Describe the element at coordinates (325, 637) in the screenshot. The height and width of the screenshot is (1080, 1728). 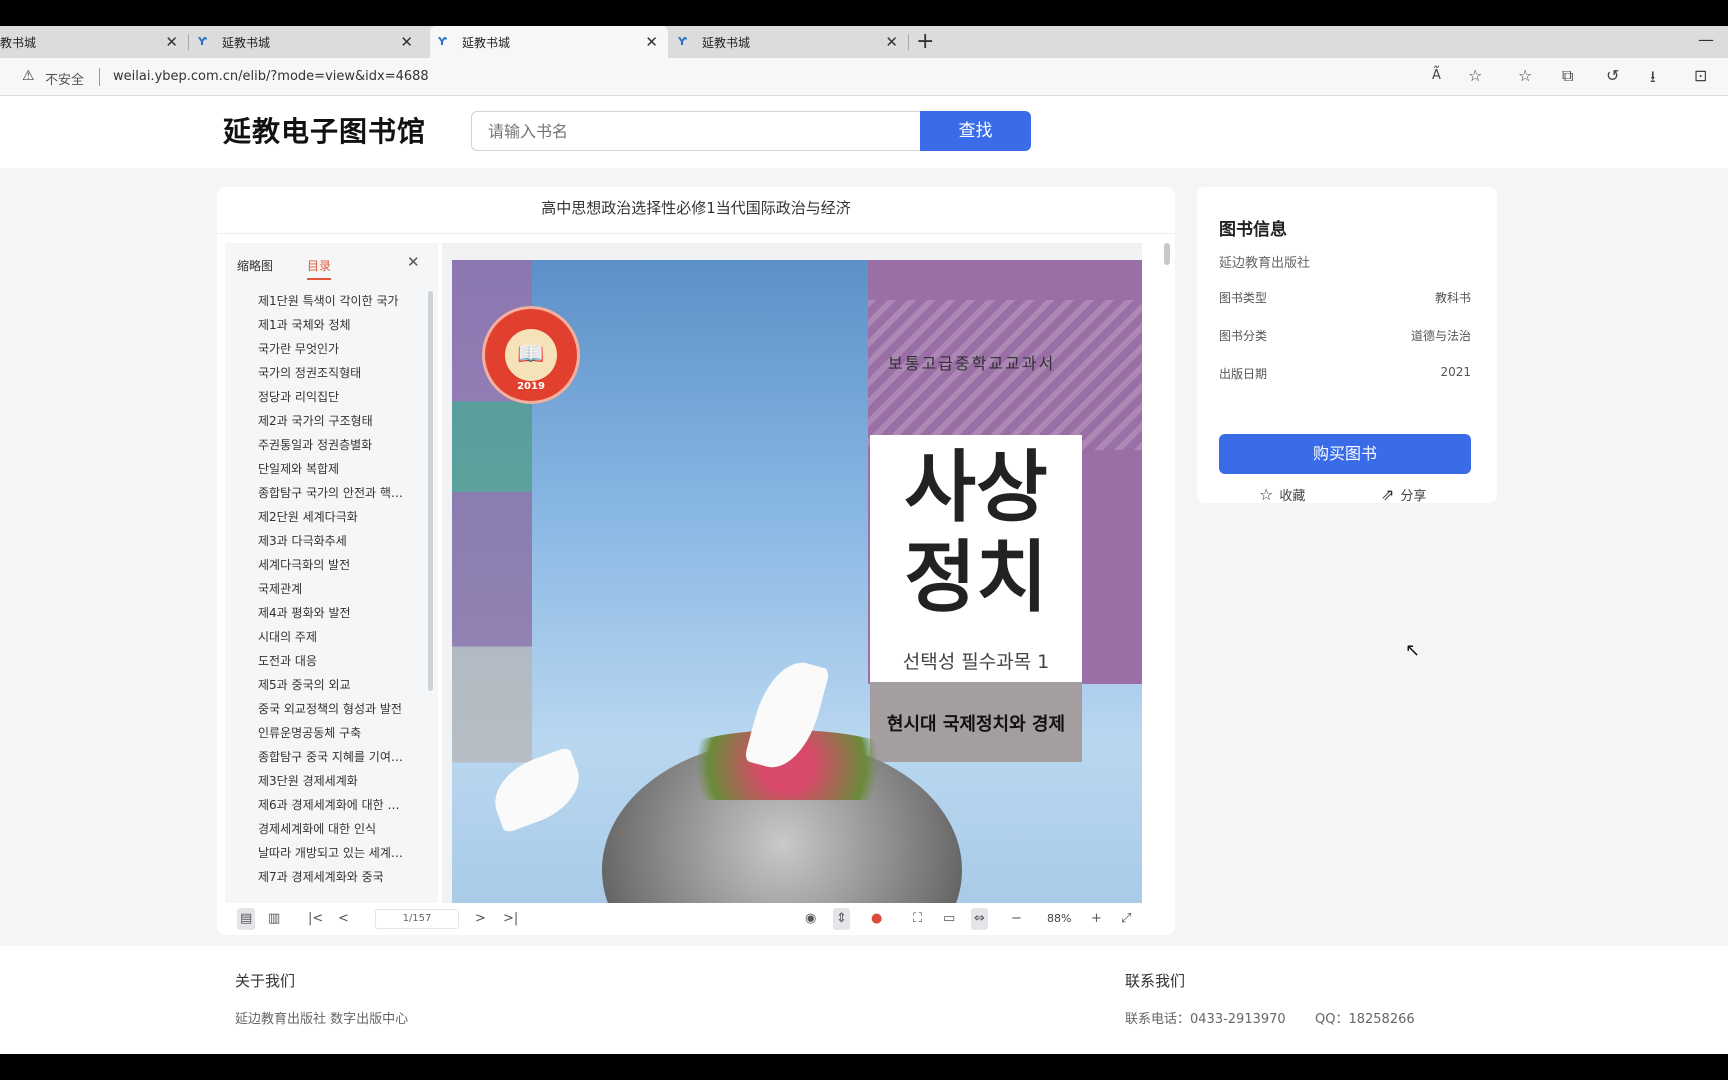
I see `toc-item: 시대의 주제` at that location.